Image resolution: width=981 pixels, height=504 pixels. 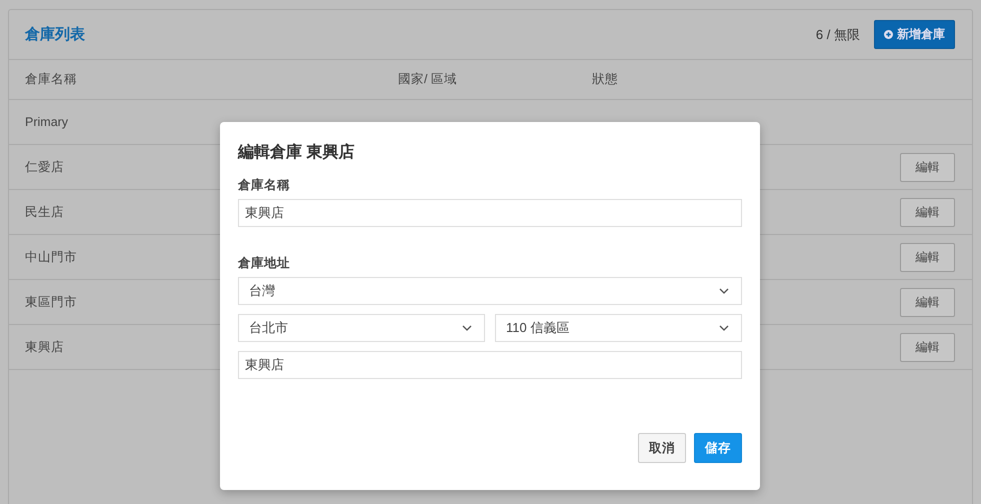 I want to click on field-label: 倉庫地址, so click(x=264, y=263).